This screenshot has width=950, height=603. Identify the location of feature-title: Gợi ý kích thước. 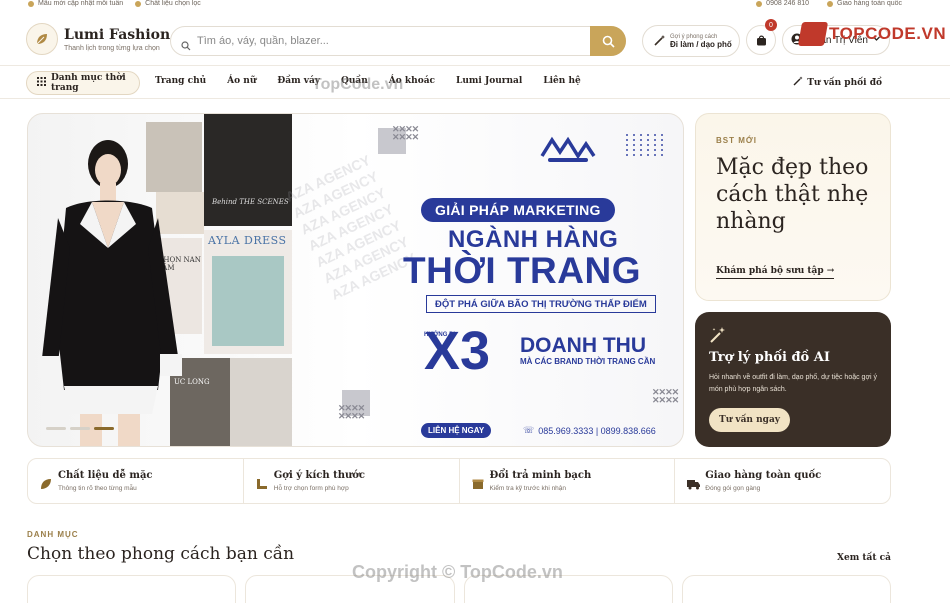
(319, 475).